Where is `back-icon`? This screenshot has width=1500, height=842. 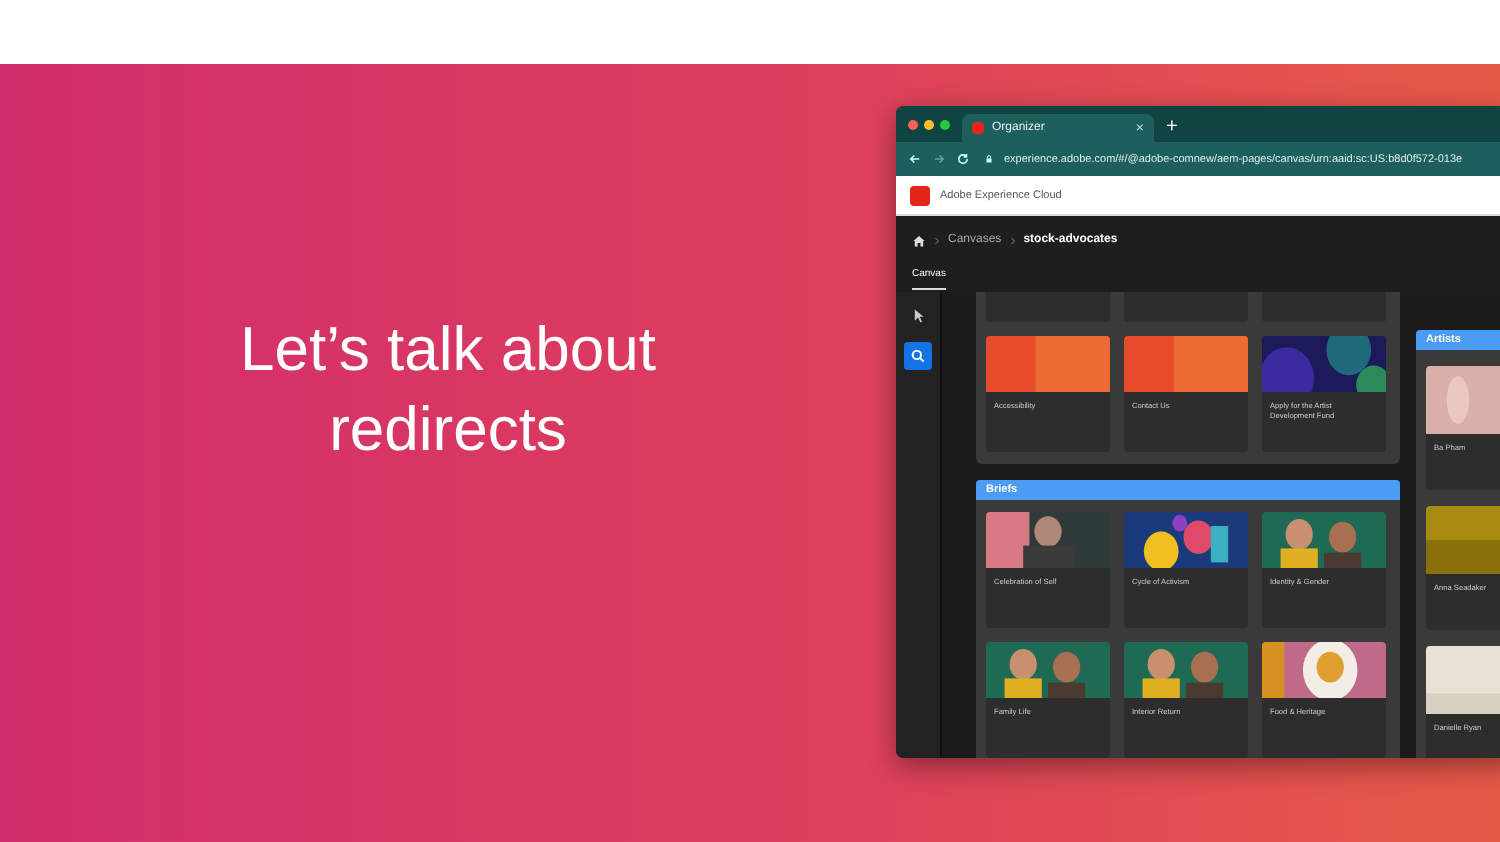 back-icon is located at coordinates (915, 159).